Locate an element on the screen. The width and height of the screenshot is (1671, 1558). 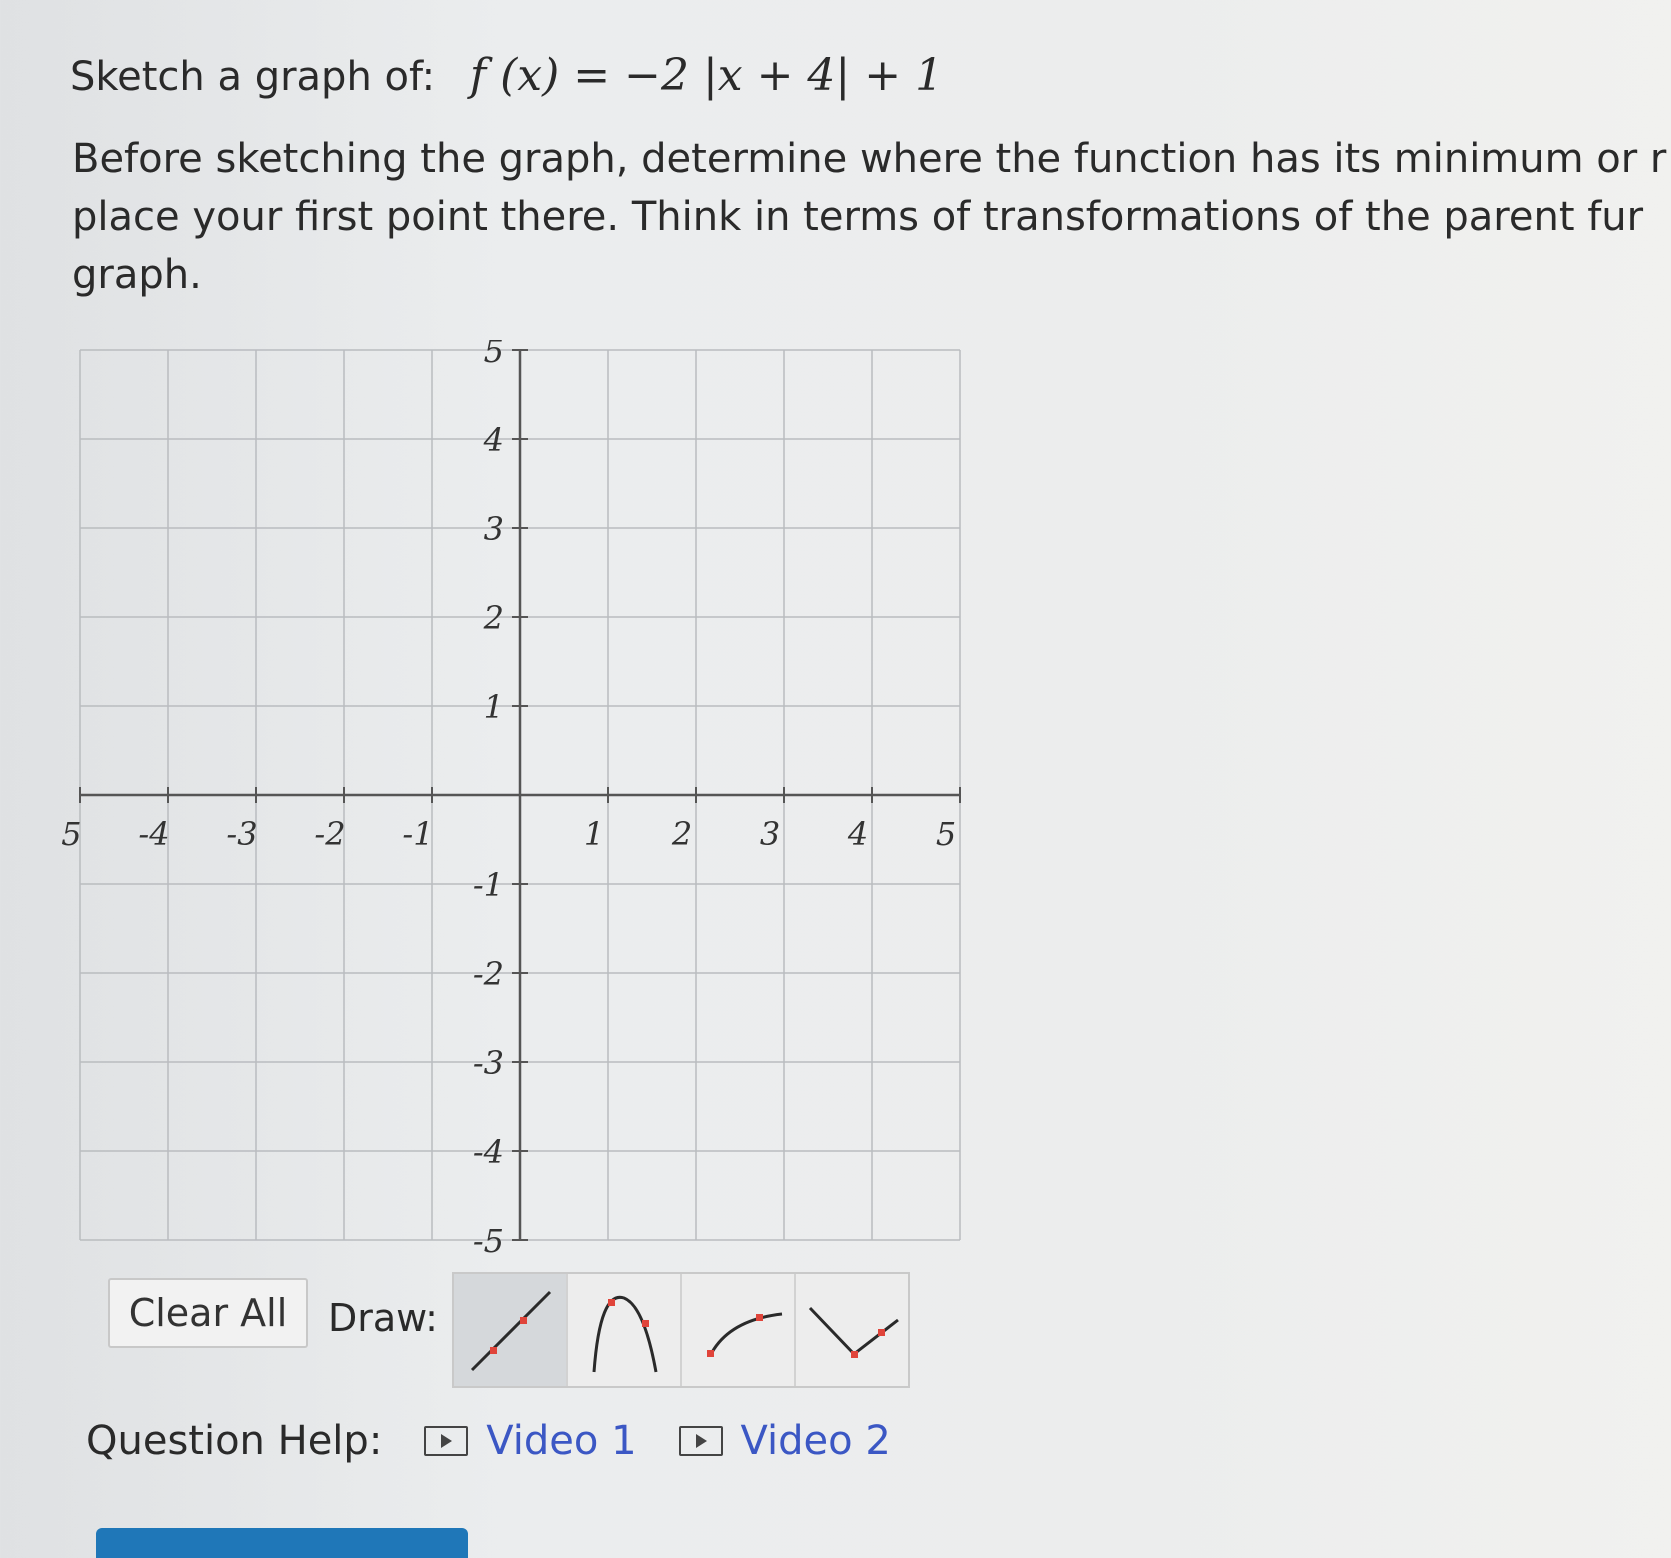
curve-tool-icon is located at coordinates (745, 1334).